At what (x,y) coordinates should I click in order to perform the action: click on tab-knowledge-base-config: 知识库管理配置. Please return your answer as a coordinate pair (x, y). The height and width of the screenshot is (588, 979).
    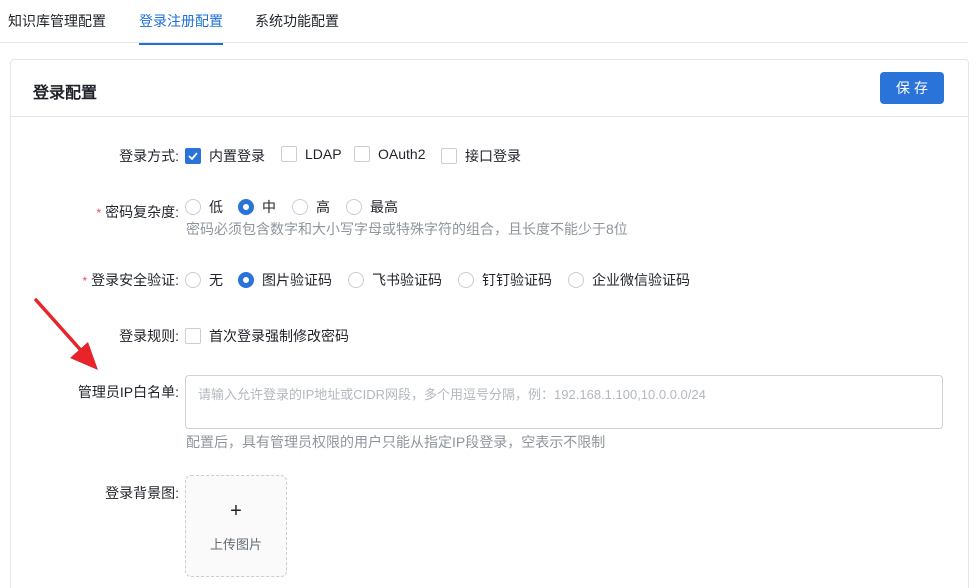
    Looking at the image, I should click on (57, 27).